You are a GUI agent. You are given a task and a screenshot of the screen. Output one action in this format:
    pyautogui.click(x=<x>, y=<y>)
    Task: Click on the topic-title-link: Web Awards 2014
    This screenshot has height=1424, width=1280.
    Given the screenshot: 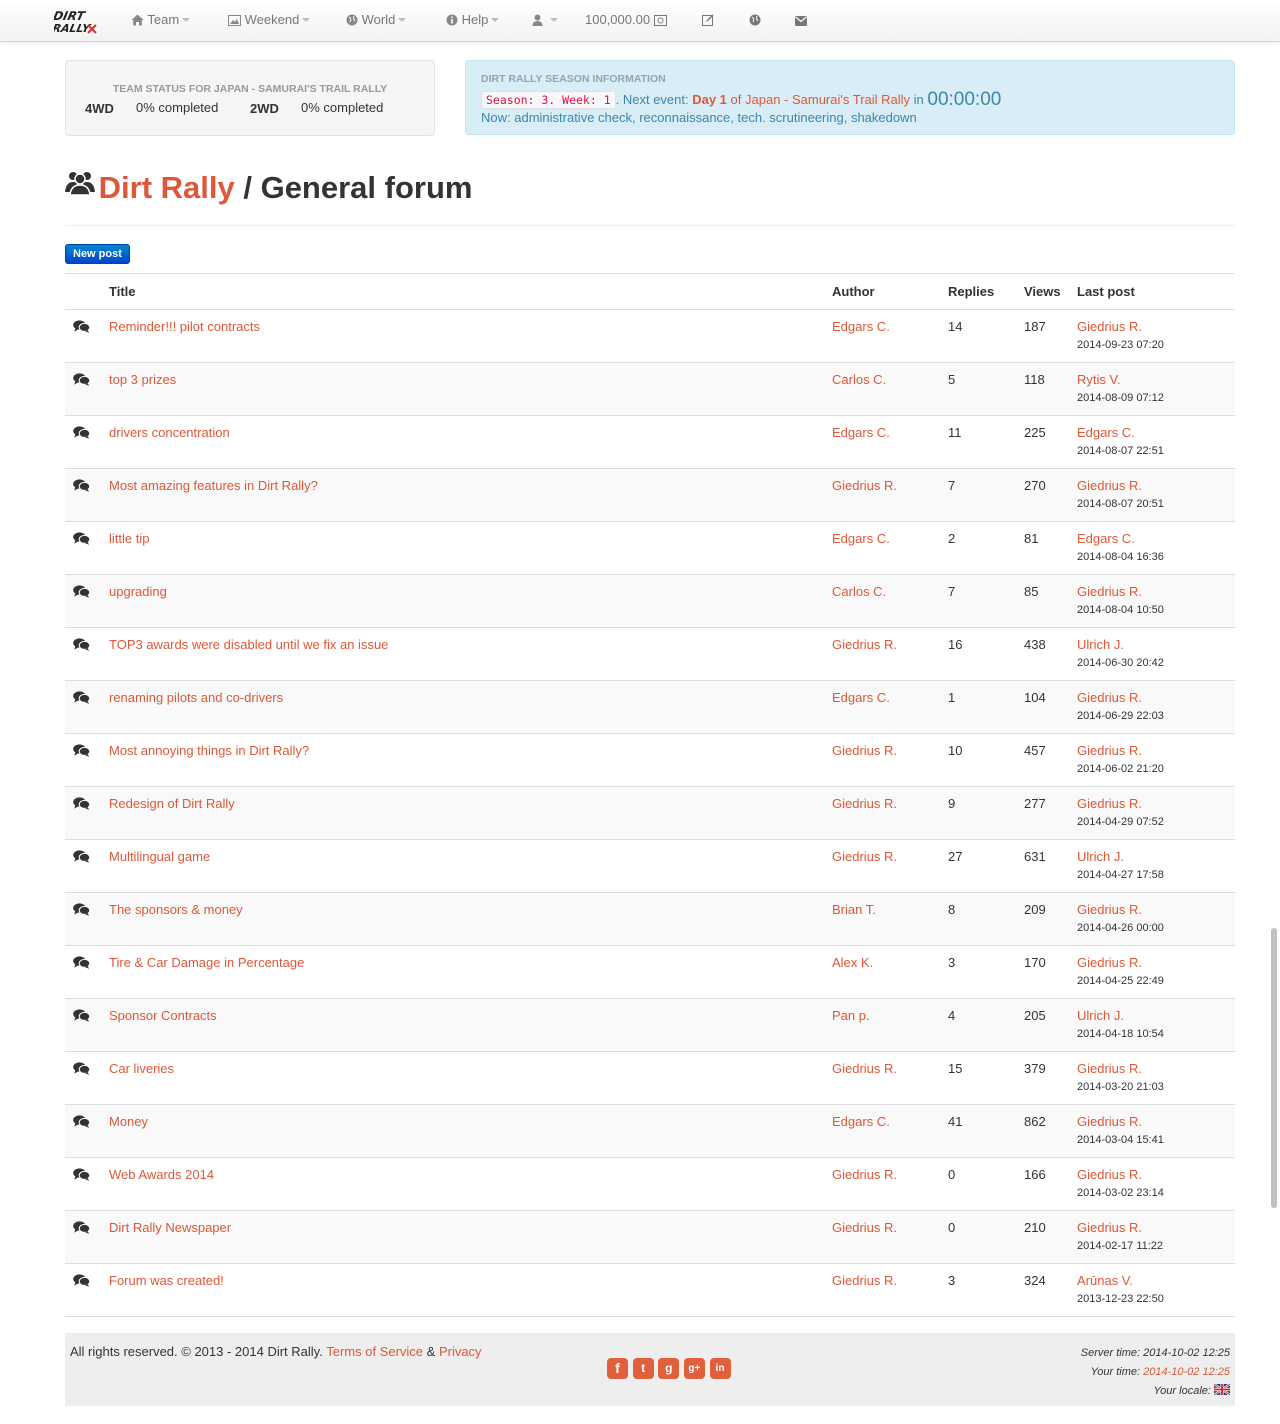 What is the action you would take?
    pyautogui.click(x=161, y=1174)
    